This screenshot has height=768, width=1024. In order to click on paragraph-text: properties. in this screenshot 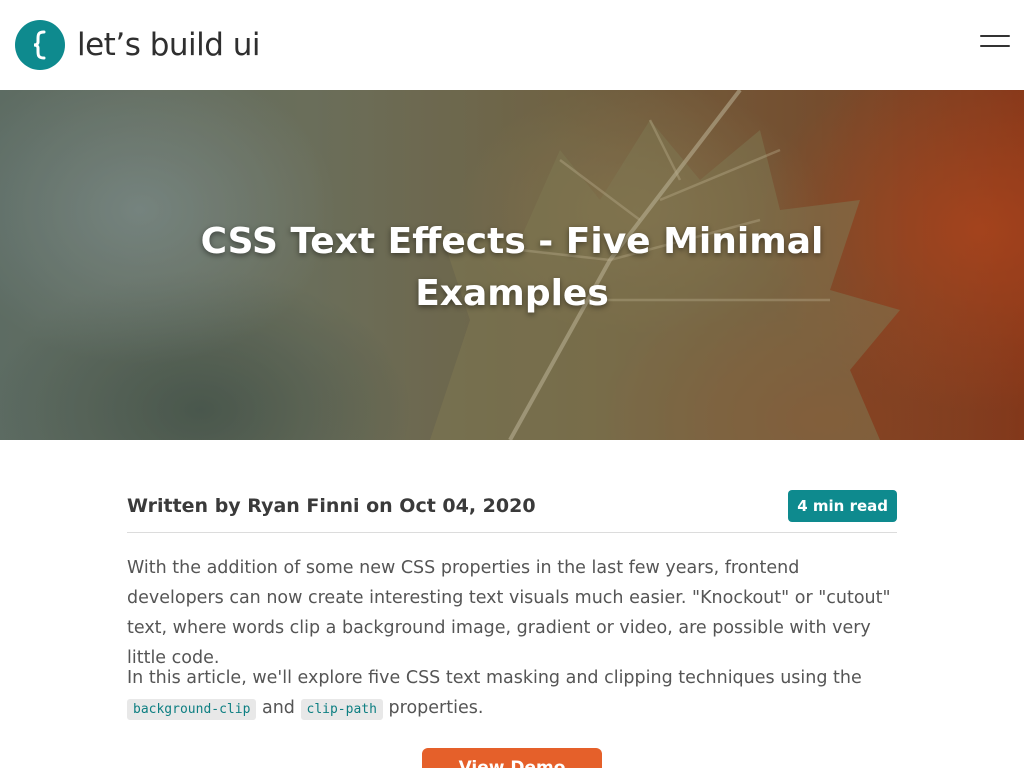, I will do `click(436, 708)`.